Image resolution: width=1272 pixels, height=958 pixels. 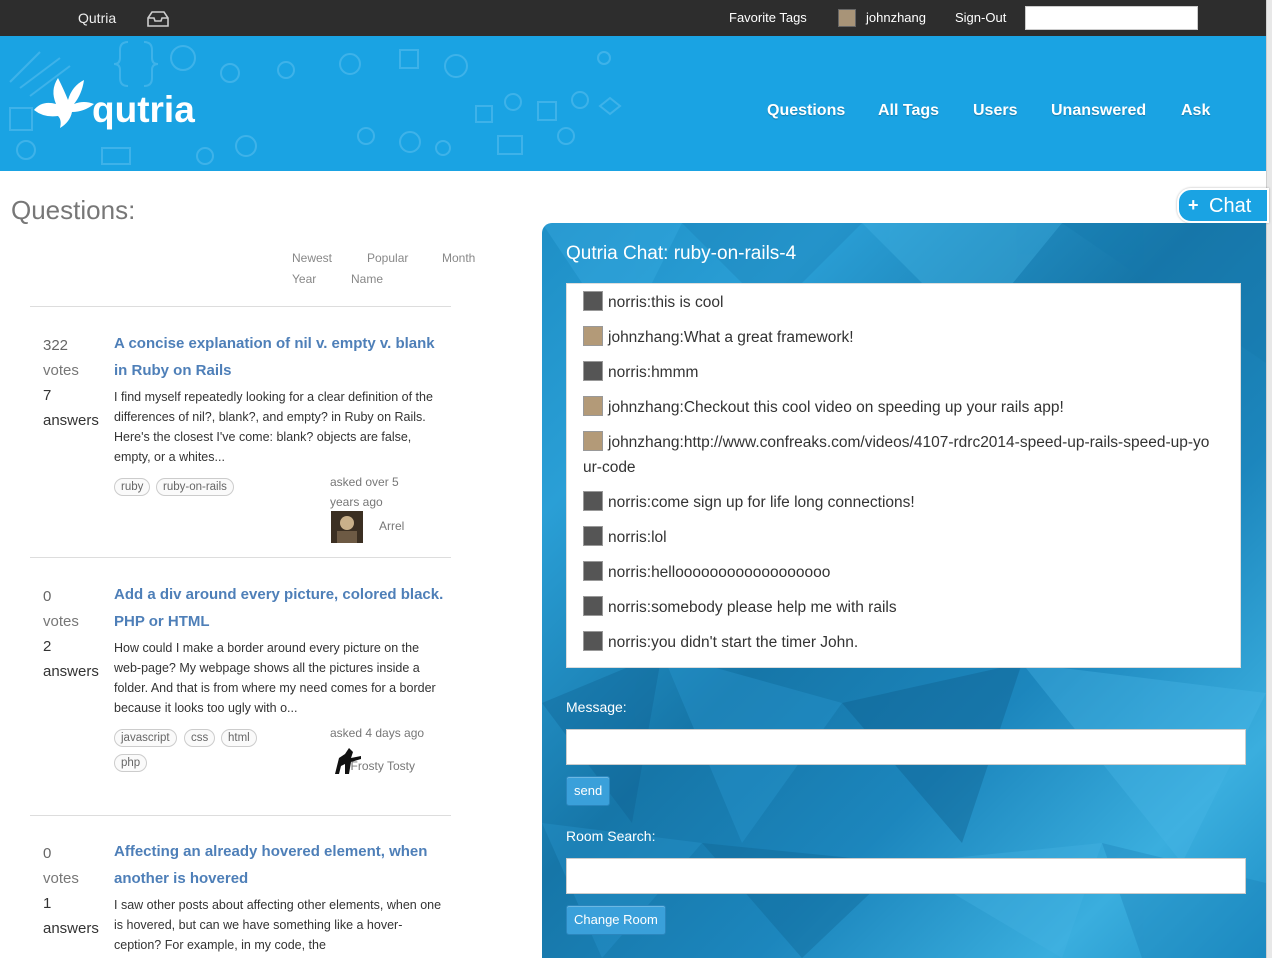 What do you see at coordinates (200, 738) in the screenshot?
I see `tag-css: css` at bounding box center [200, 738].